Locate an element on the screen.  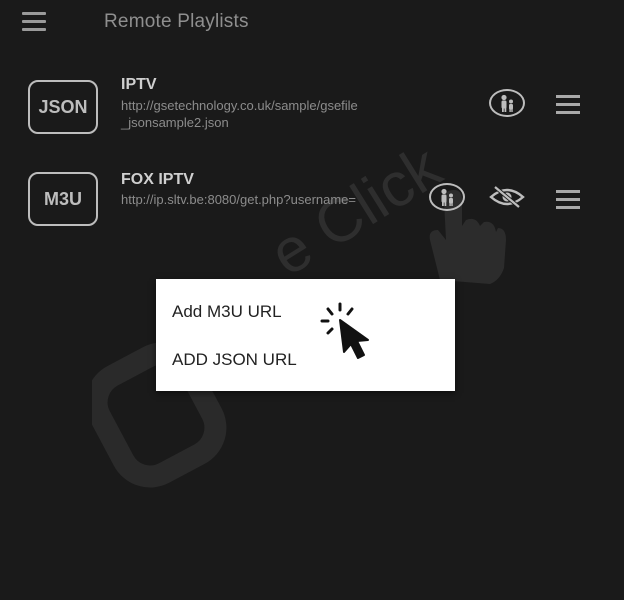
add-playlist-popup-menu: Add M3U URL ADD JSON URL is located at coordinates (305, 335).